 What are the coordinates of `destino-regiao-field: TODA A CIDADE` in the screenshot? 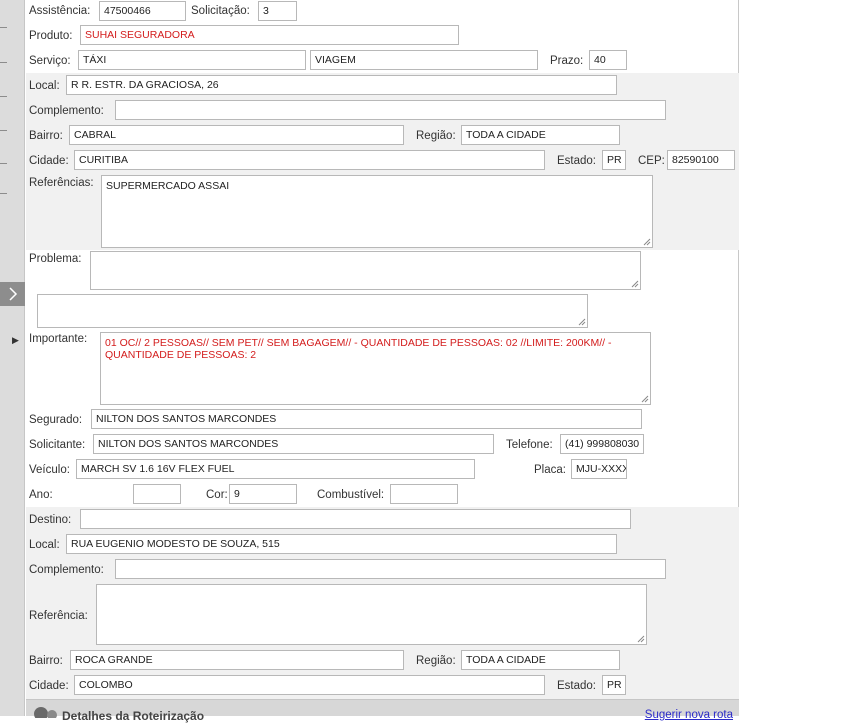 It's located at (540, 660).